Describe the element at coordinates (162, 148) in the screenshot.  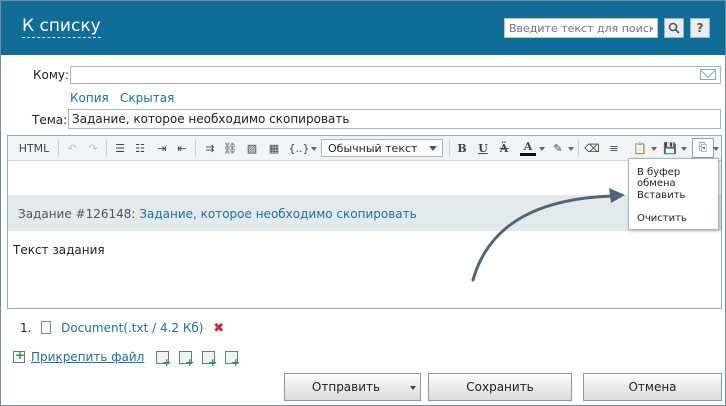
I see `indent-icon: ⇥` at that location.